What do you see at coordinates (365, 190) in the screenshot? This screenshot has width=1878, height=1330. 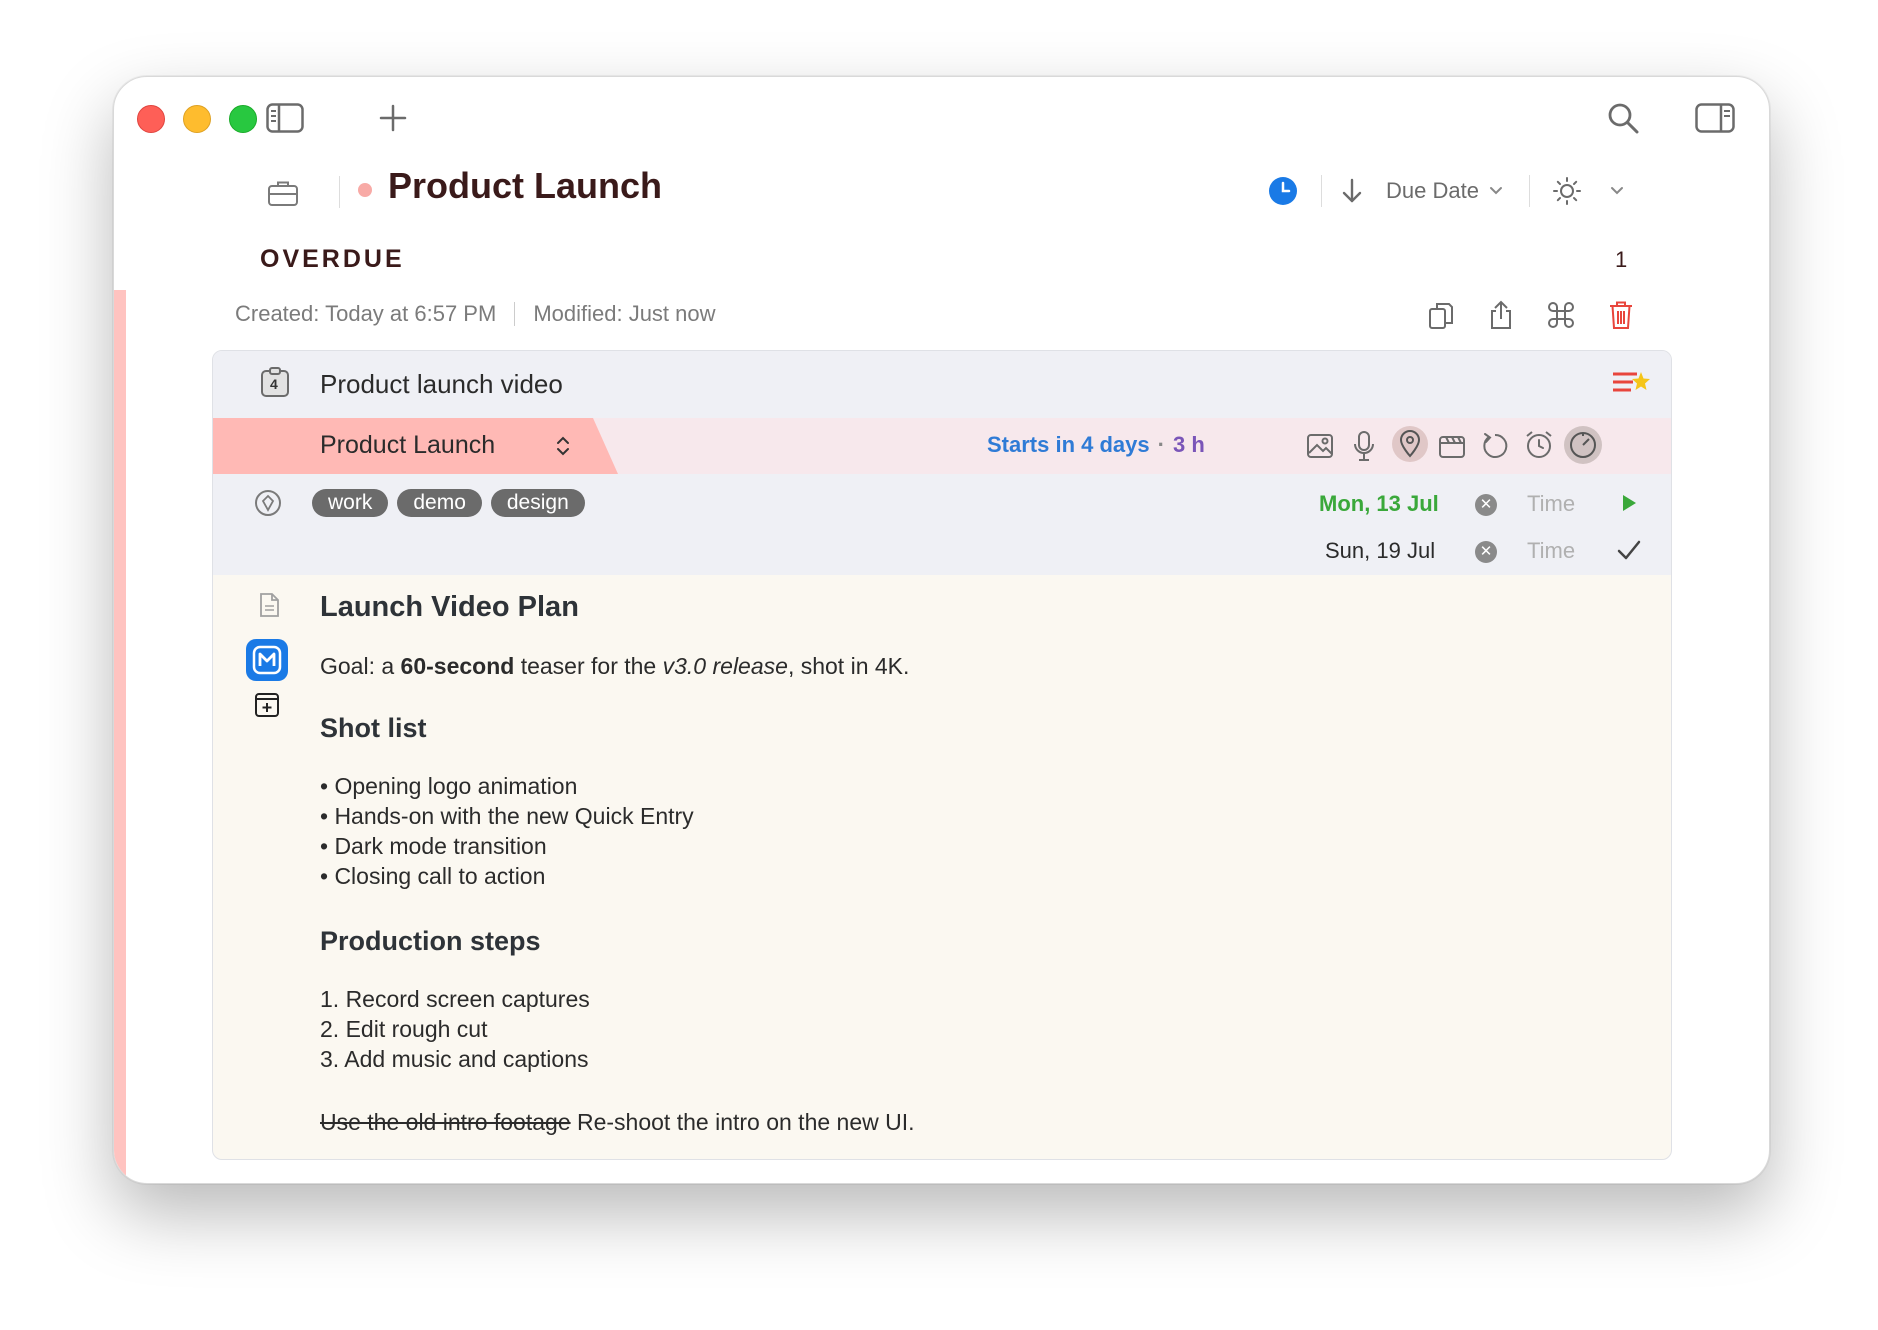 I see `project-color-dot` at bounding box center [365, 190].